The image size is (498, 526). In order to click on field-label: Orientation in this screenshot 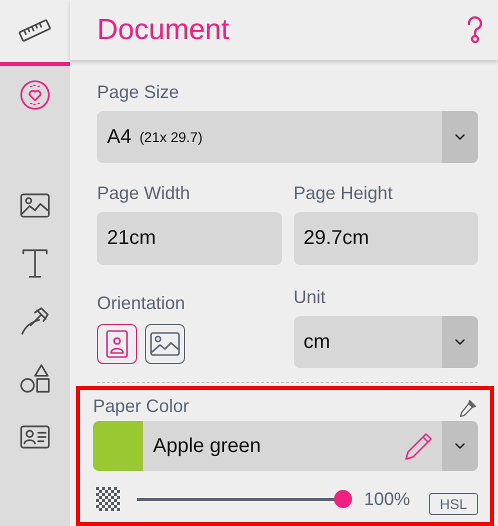, I will do `click(141, 303)`.